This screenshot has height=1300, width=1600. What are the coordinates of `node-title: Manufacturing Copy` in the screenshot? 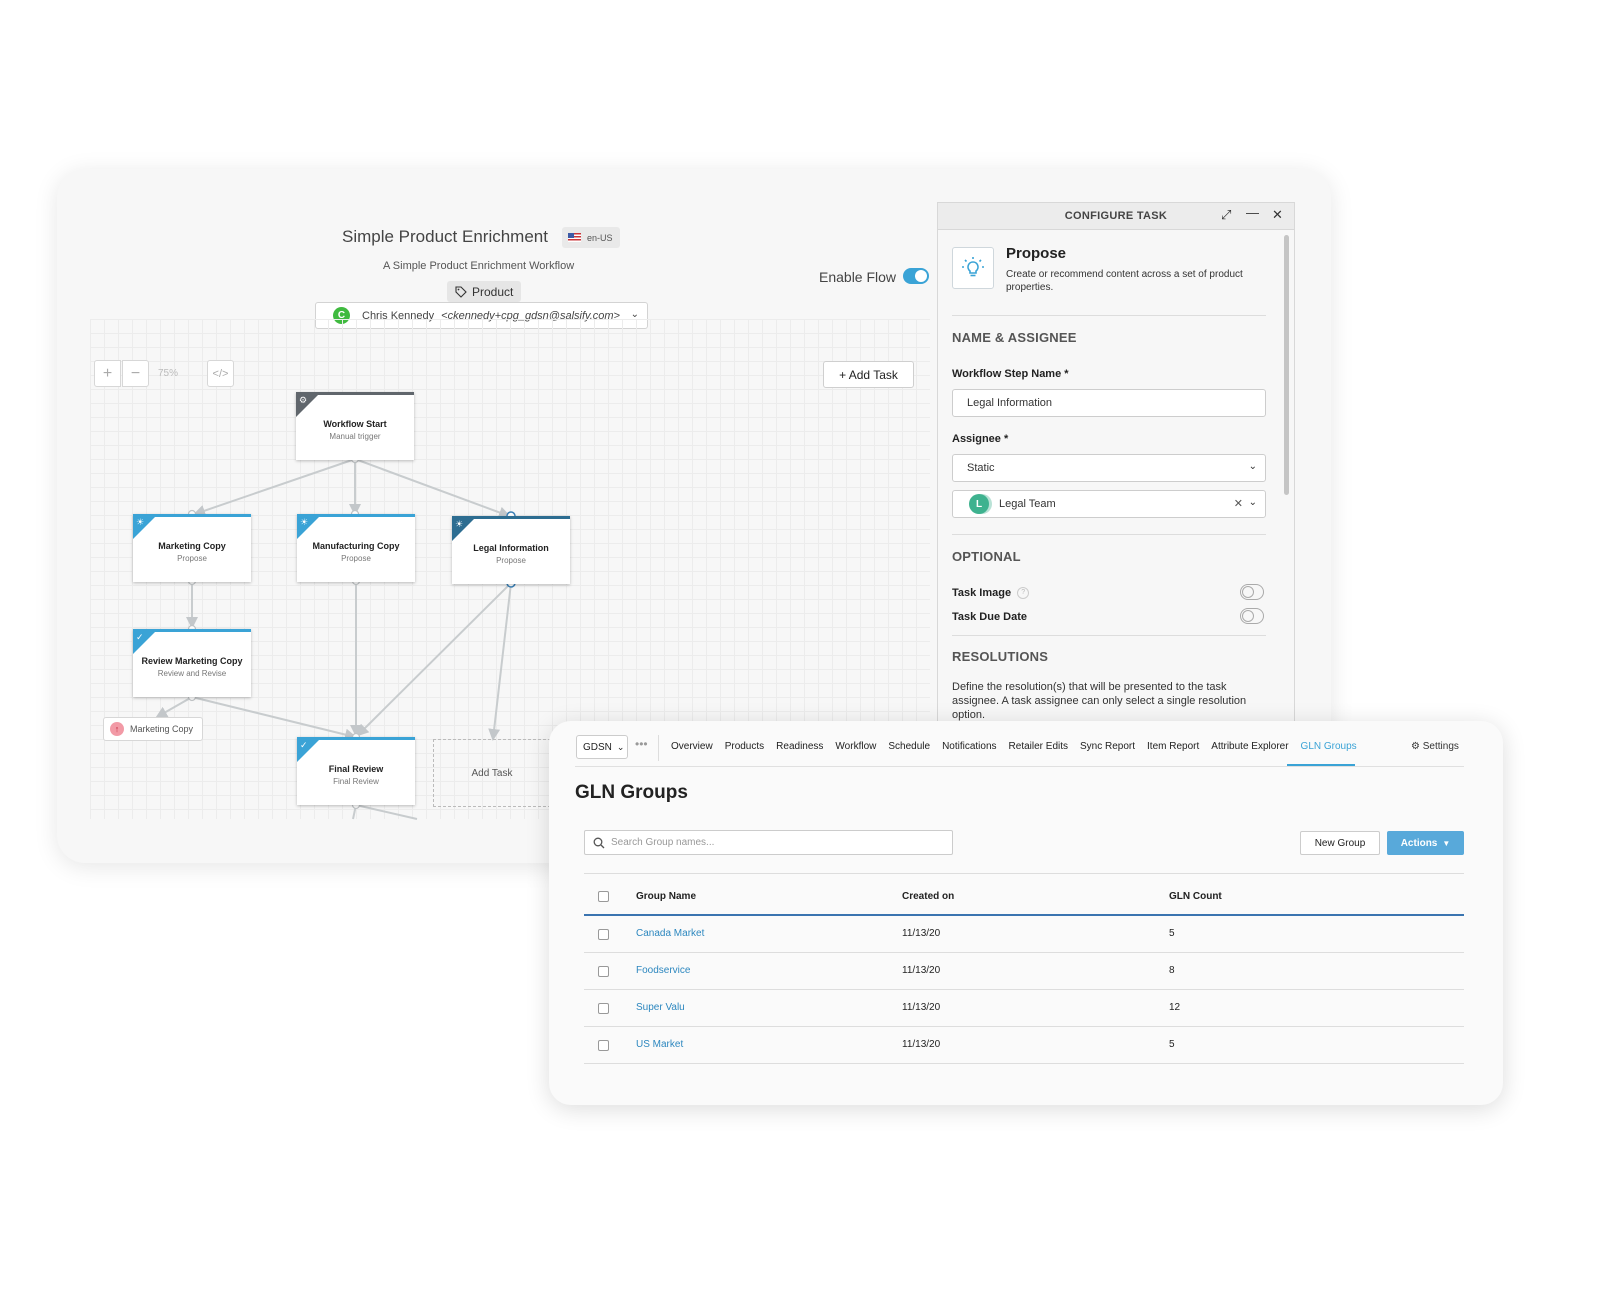 It's located at (356, 546).